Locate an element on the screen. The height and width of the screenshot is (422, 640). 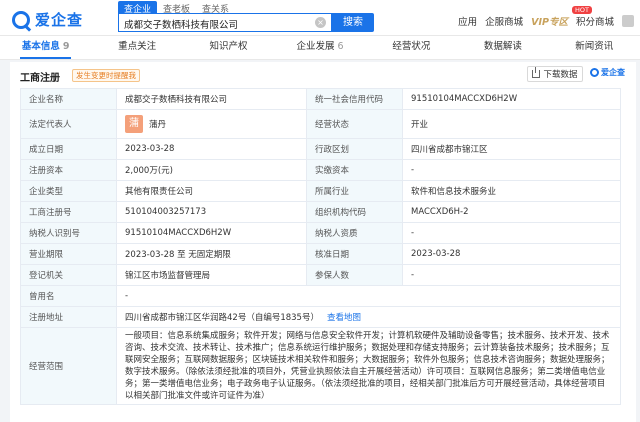
hot-badge: HOT is located at coordinates (582, 10).